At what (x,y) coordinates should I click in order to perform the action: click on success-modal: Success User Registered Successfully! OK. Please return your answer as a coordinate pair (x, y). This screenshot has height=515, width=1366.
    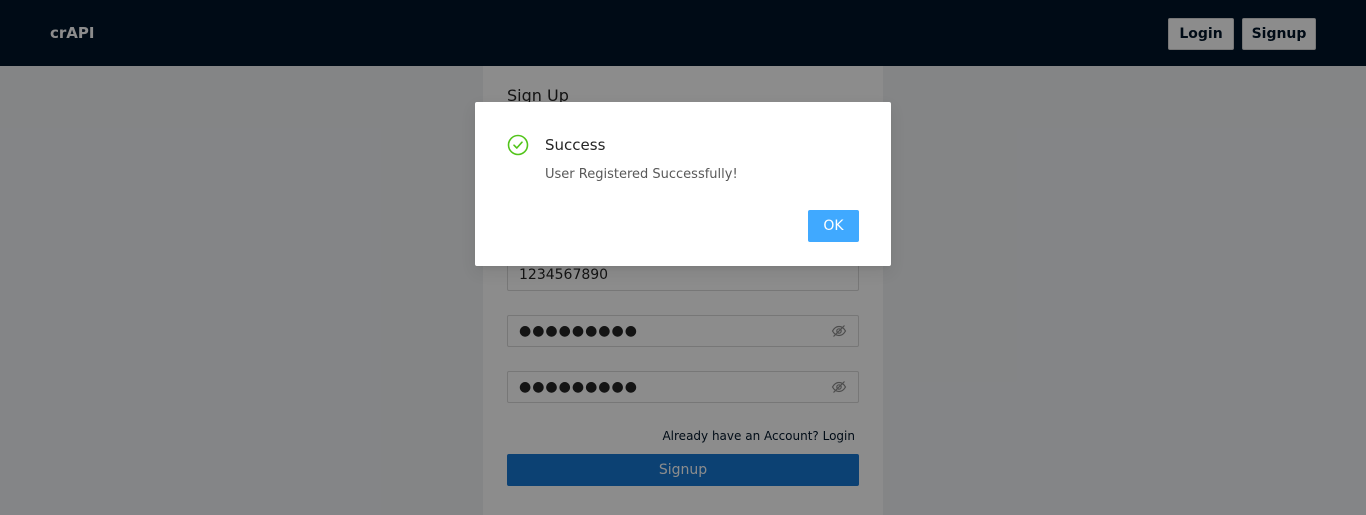
    Looking at the image, I should click on (683, 184).